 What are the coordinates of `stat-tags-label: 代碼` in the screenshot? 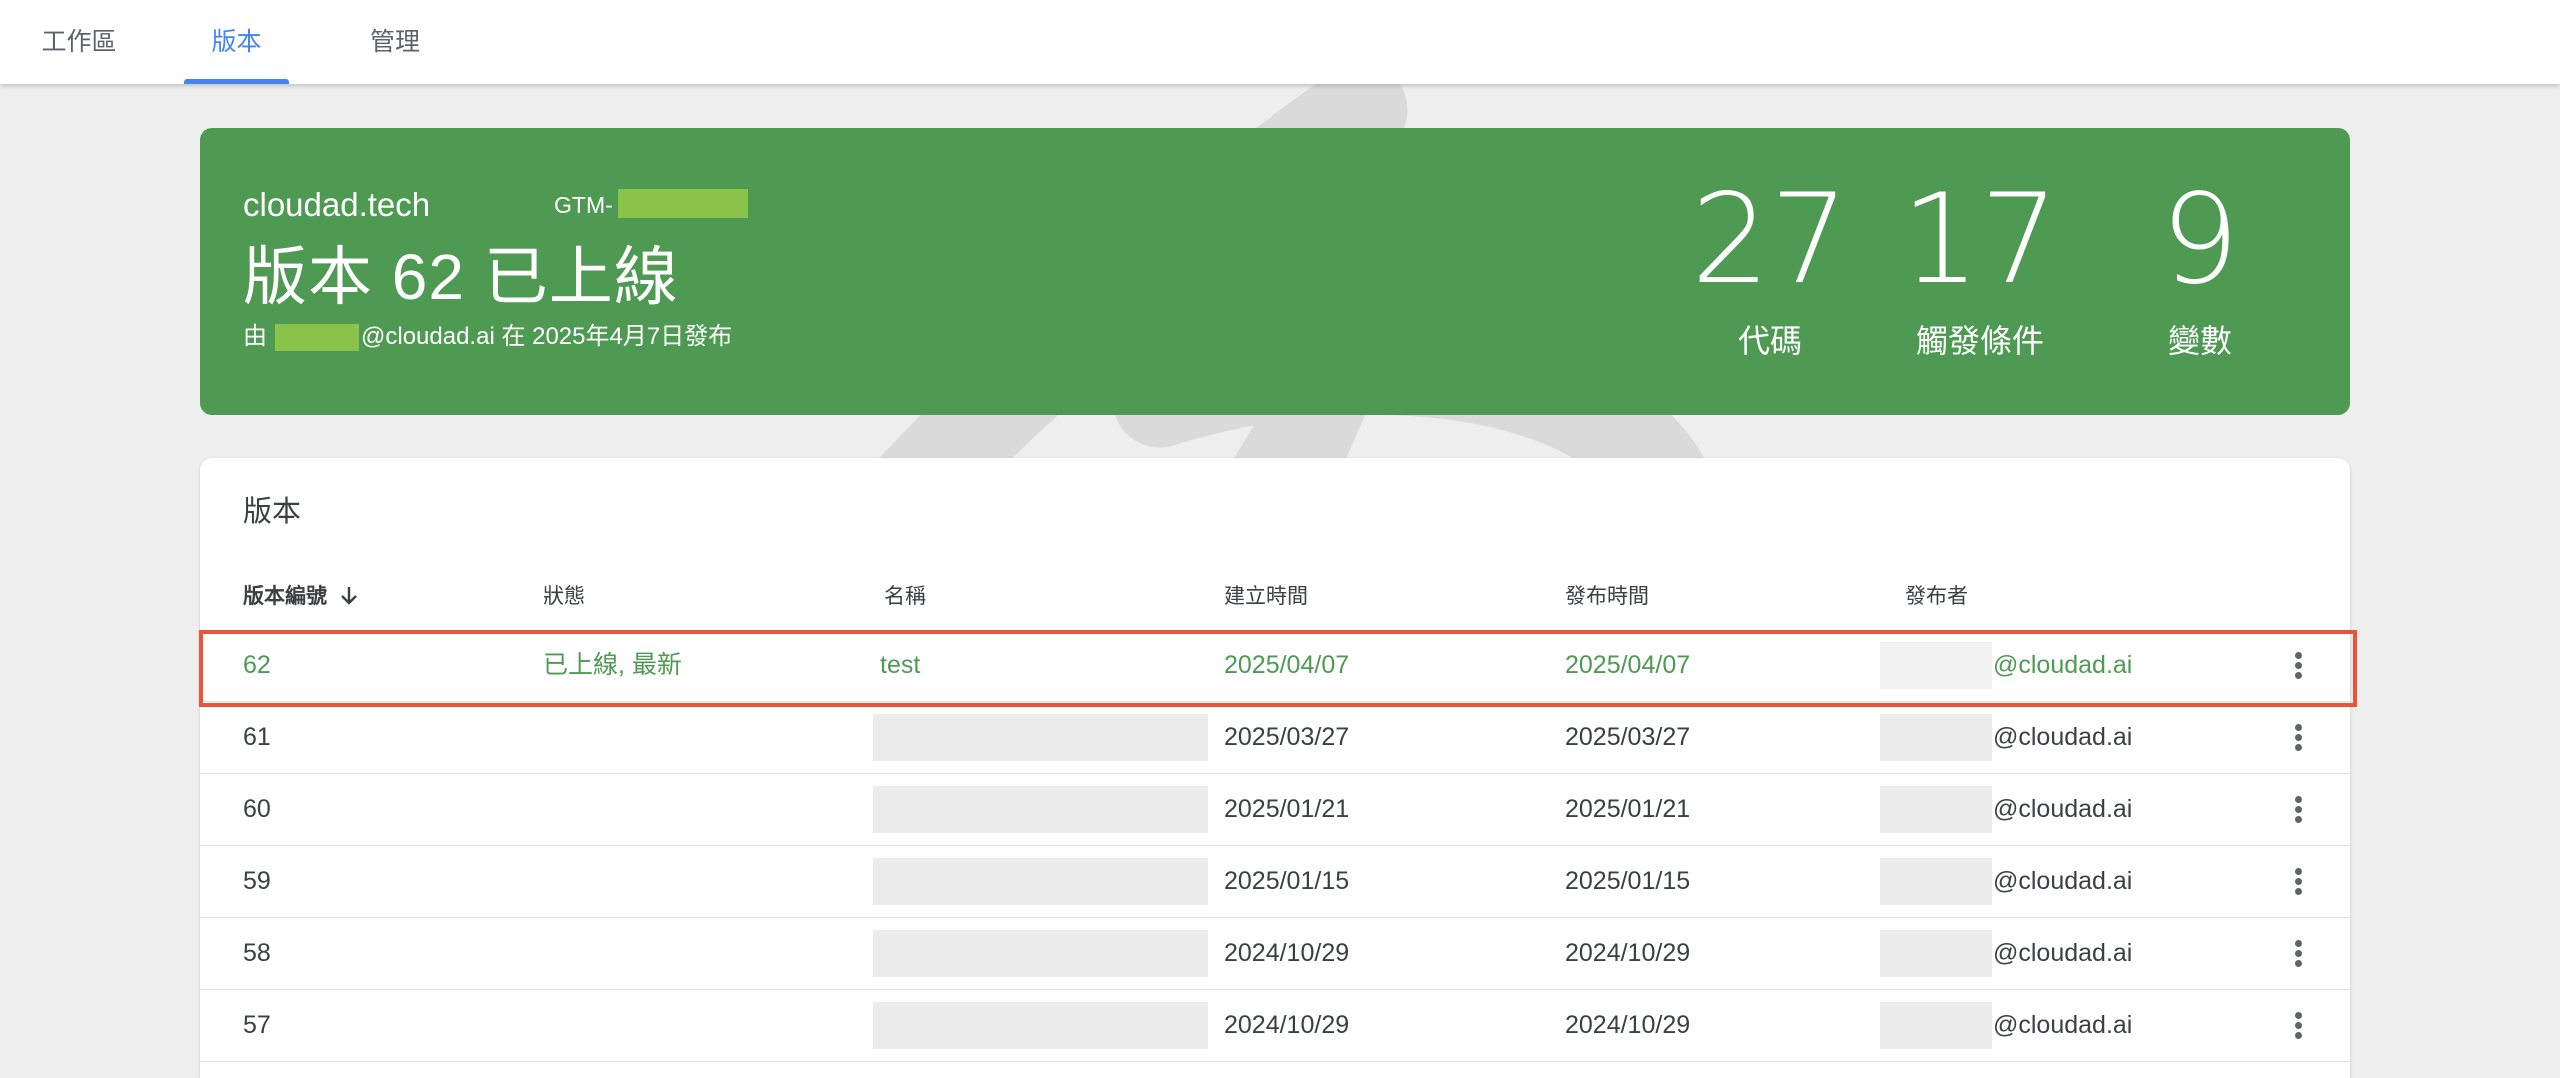 It's located at (1769, 341).